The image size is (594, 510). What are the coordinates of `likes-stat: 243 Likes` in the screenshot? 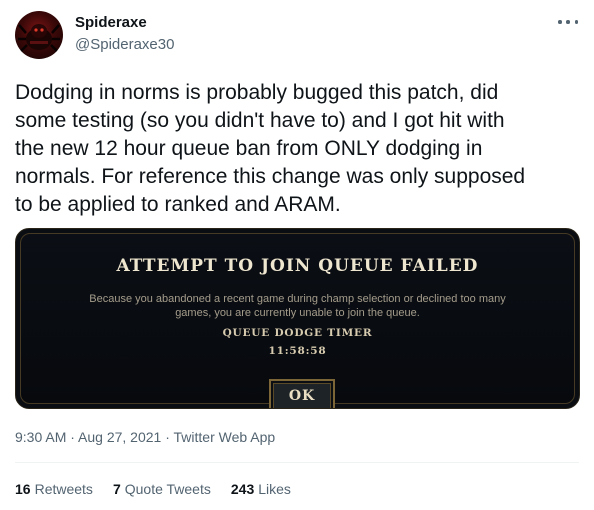 It's located at (261, 489).